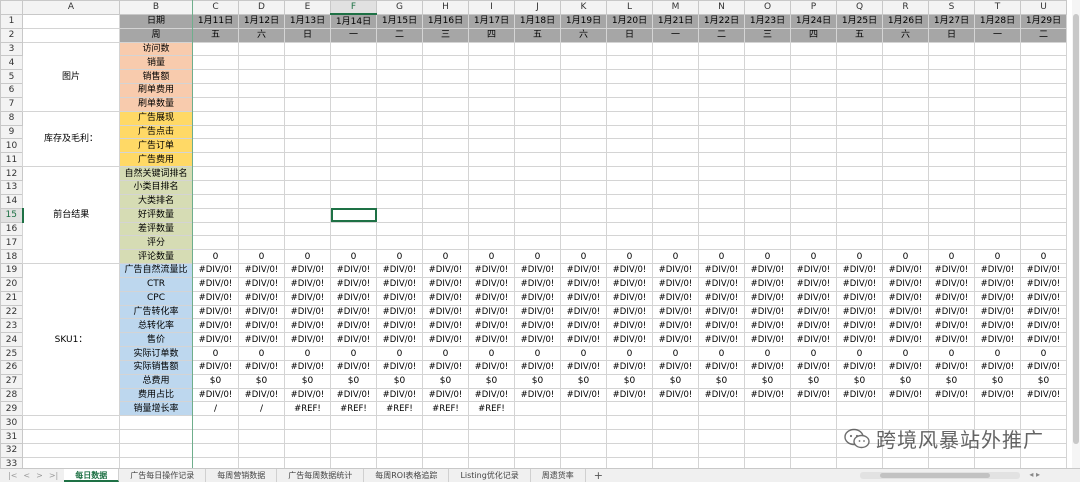 The image size is (1080, 482). Describe the element at coordinates (11, 340) in the screenshot. I see `row-header-24: 24` at that location.